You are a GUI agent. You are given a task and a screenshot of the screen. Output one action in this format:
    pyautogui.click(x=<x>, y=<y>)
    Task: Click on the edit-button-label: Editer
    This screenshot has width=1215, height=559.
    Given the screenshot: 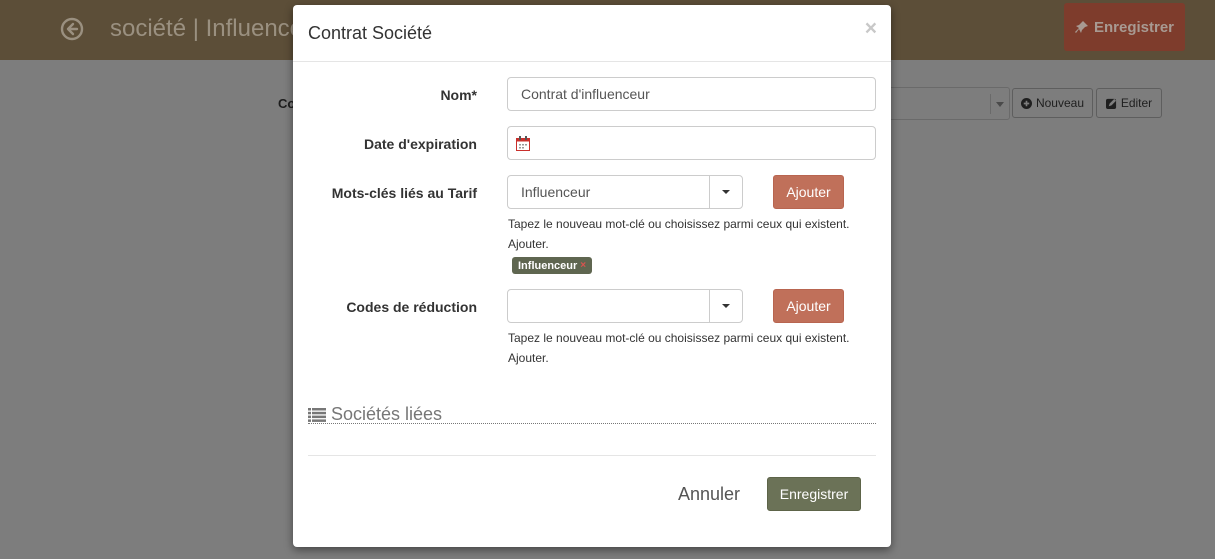 What is the action you would take?
    pyautogui.click(x=1136, y=103)
    